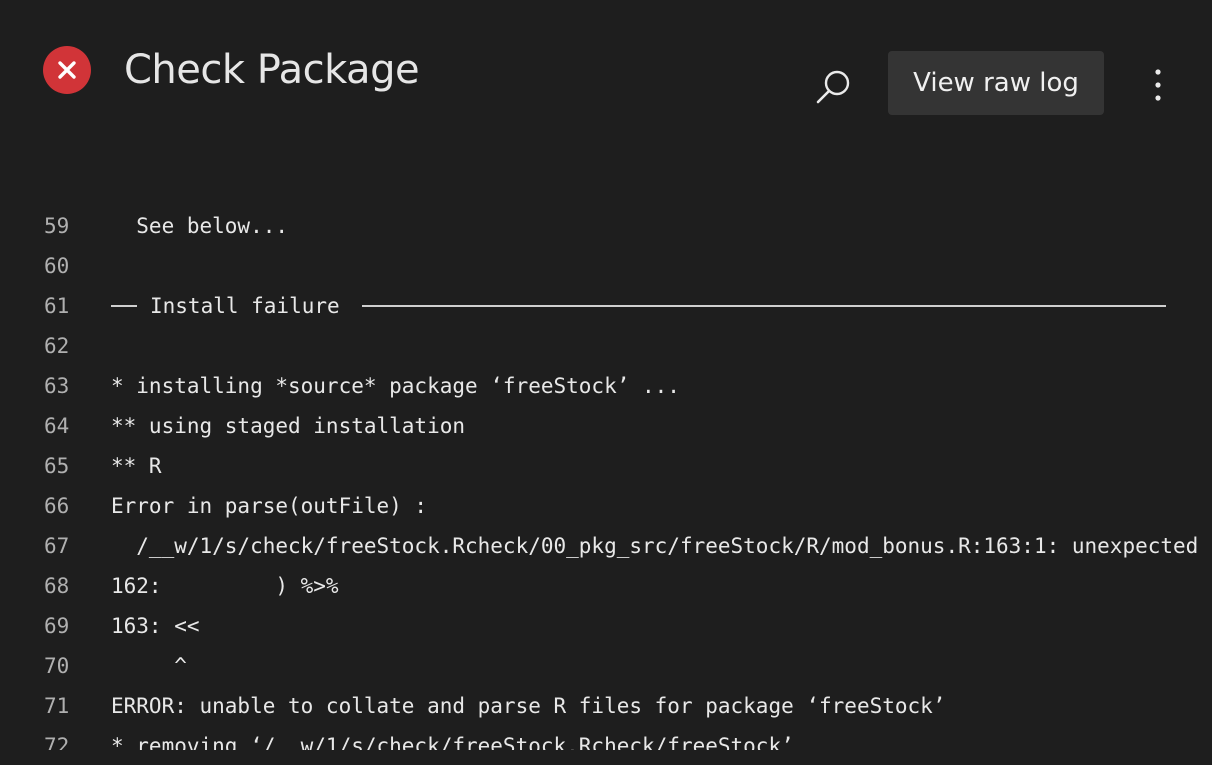 The height and width of the screenshot is (765, 1212). What do you see at coordinates (136, 466) in the screenshot?
I see `line-text: ** R` at bounding box center [136, 466].